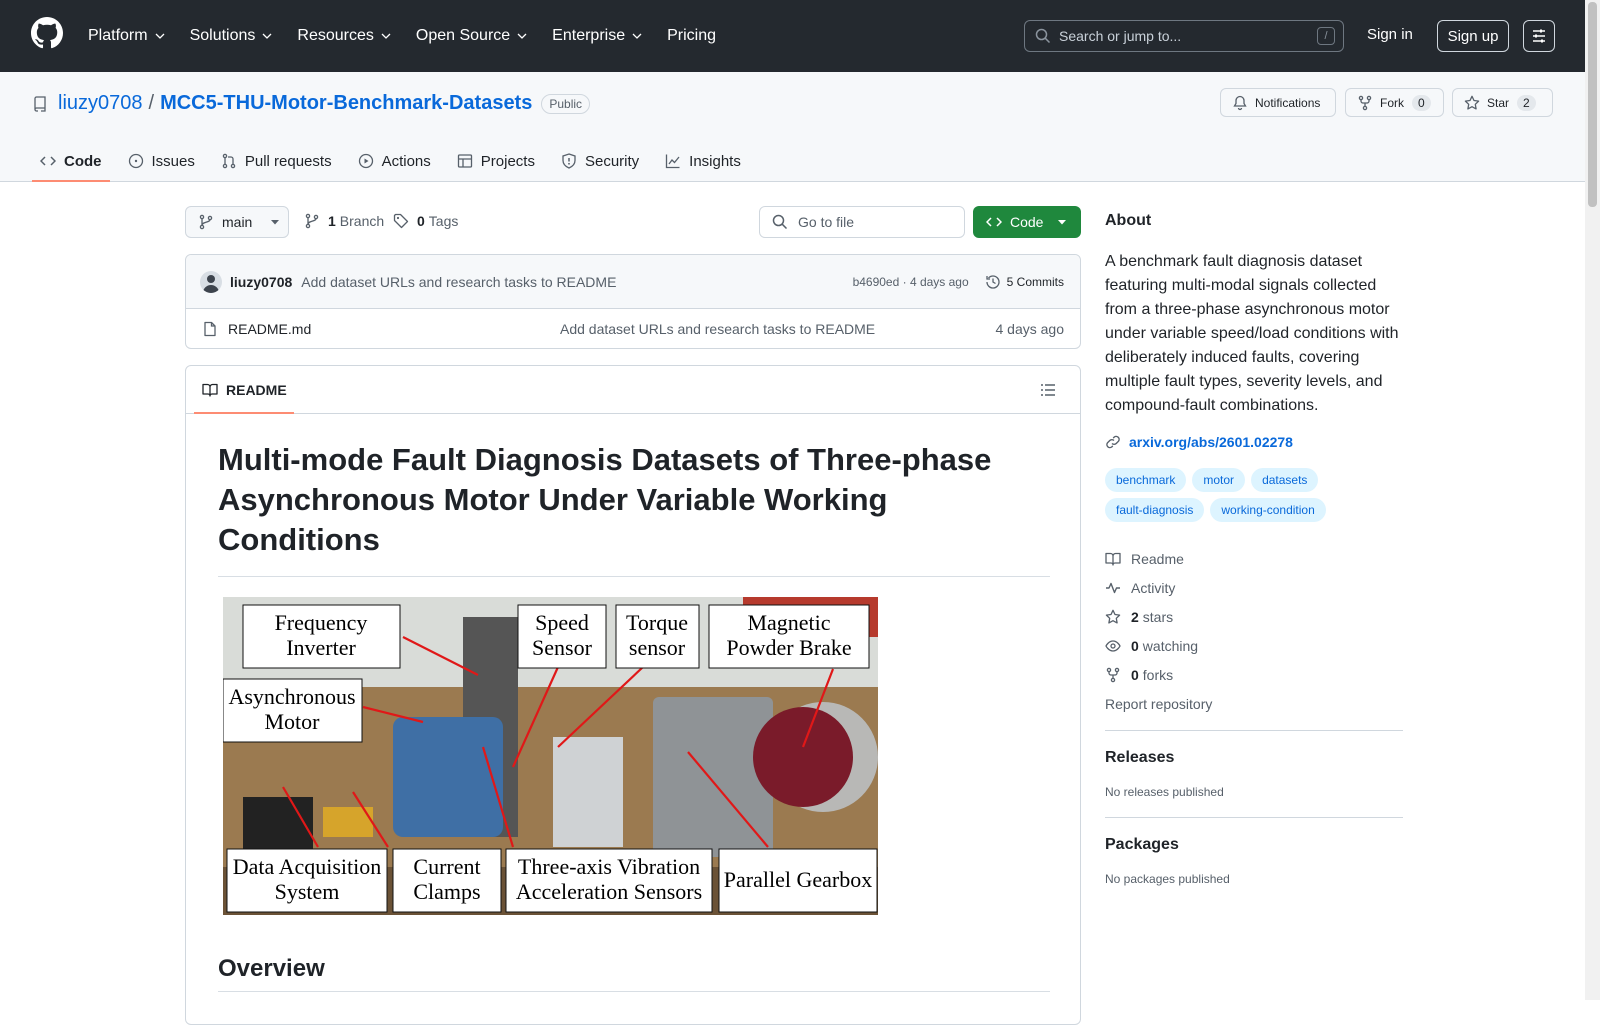  Describe the element at coordinates (472, 36) in the screenshot. I see `nav-open-source: Open Source` at that location.